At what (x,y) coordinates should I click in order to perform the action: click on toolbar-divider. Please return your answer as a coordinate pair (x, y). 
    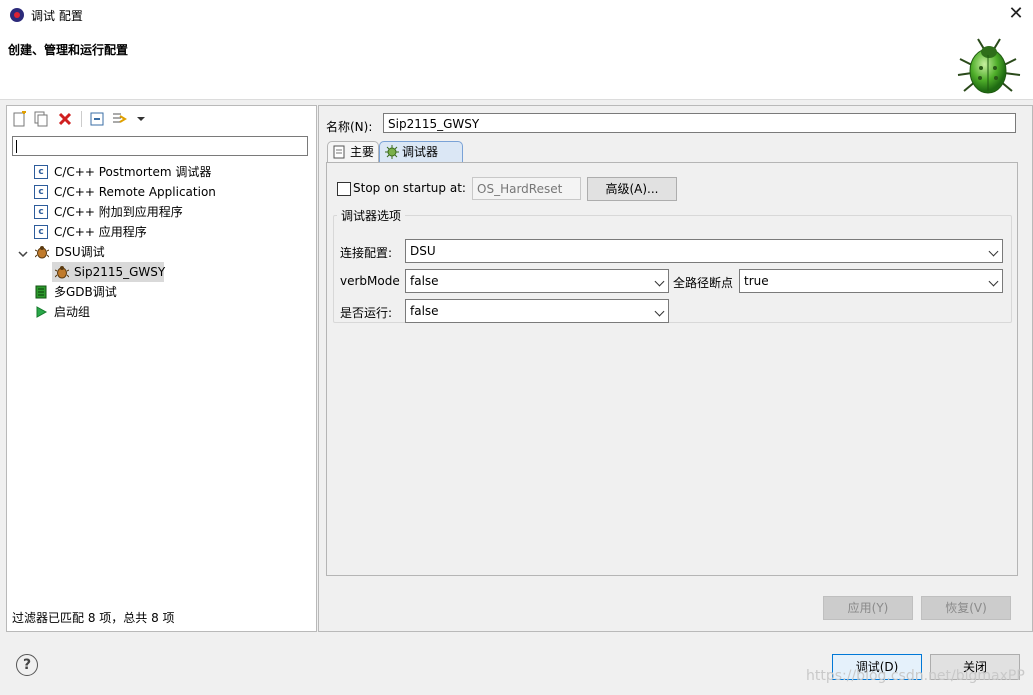
    Looking at the image, I should click on (81, 119).